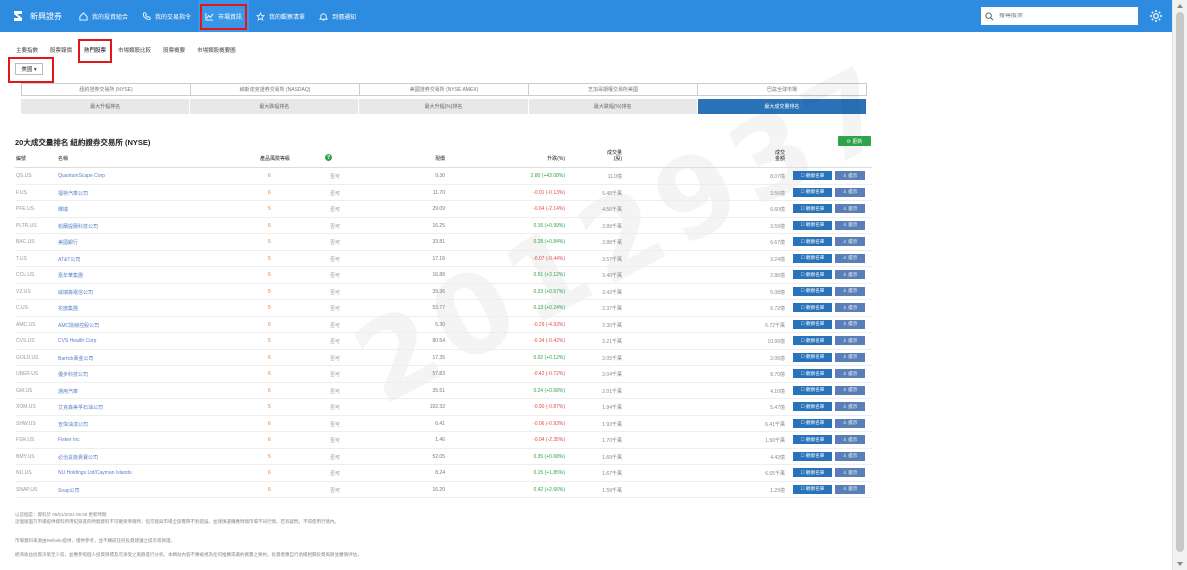 The height and width of the screenshot is (570, 1187). I want to click on rank-tab-top-gainers: 最大升幅排名, so click(106, 106).